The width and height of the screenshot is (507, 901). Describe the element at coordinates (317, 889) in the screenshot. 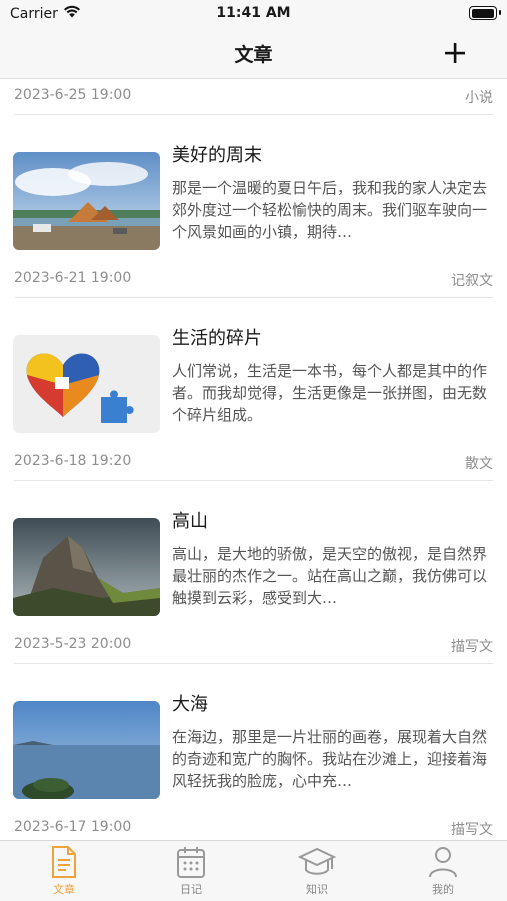

I see `tab-label: 知识` at that location.